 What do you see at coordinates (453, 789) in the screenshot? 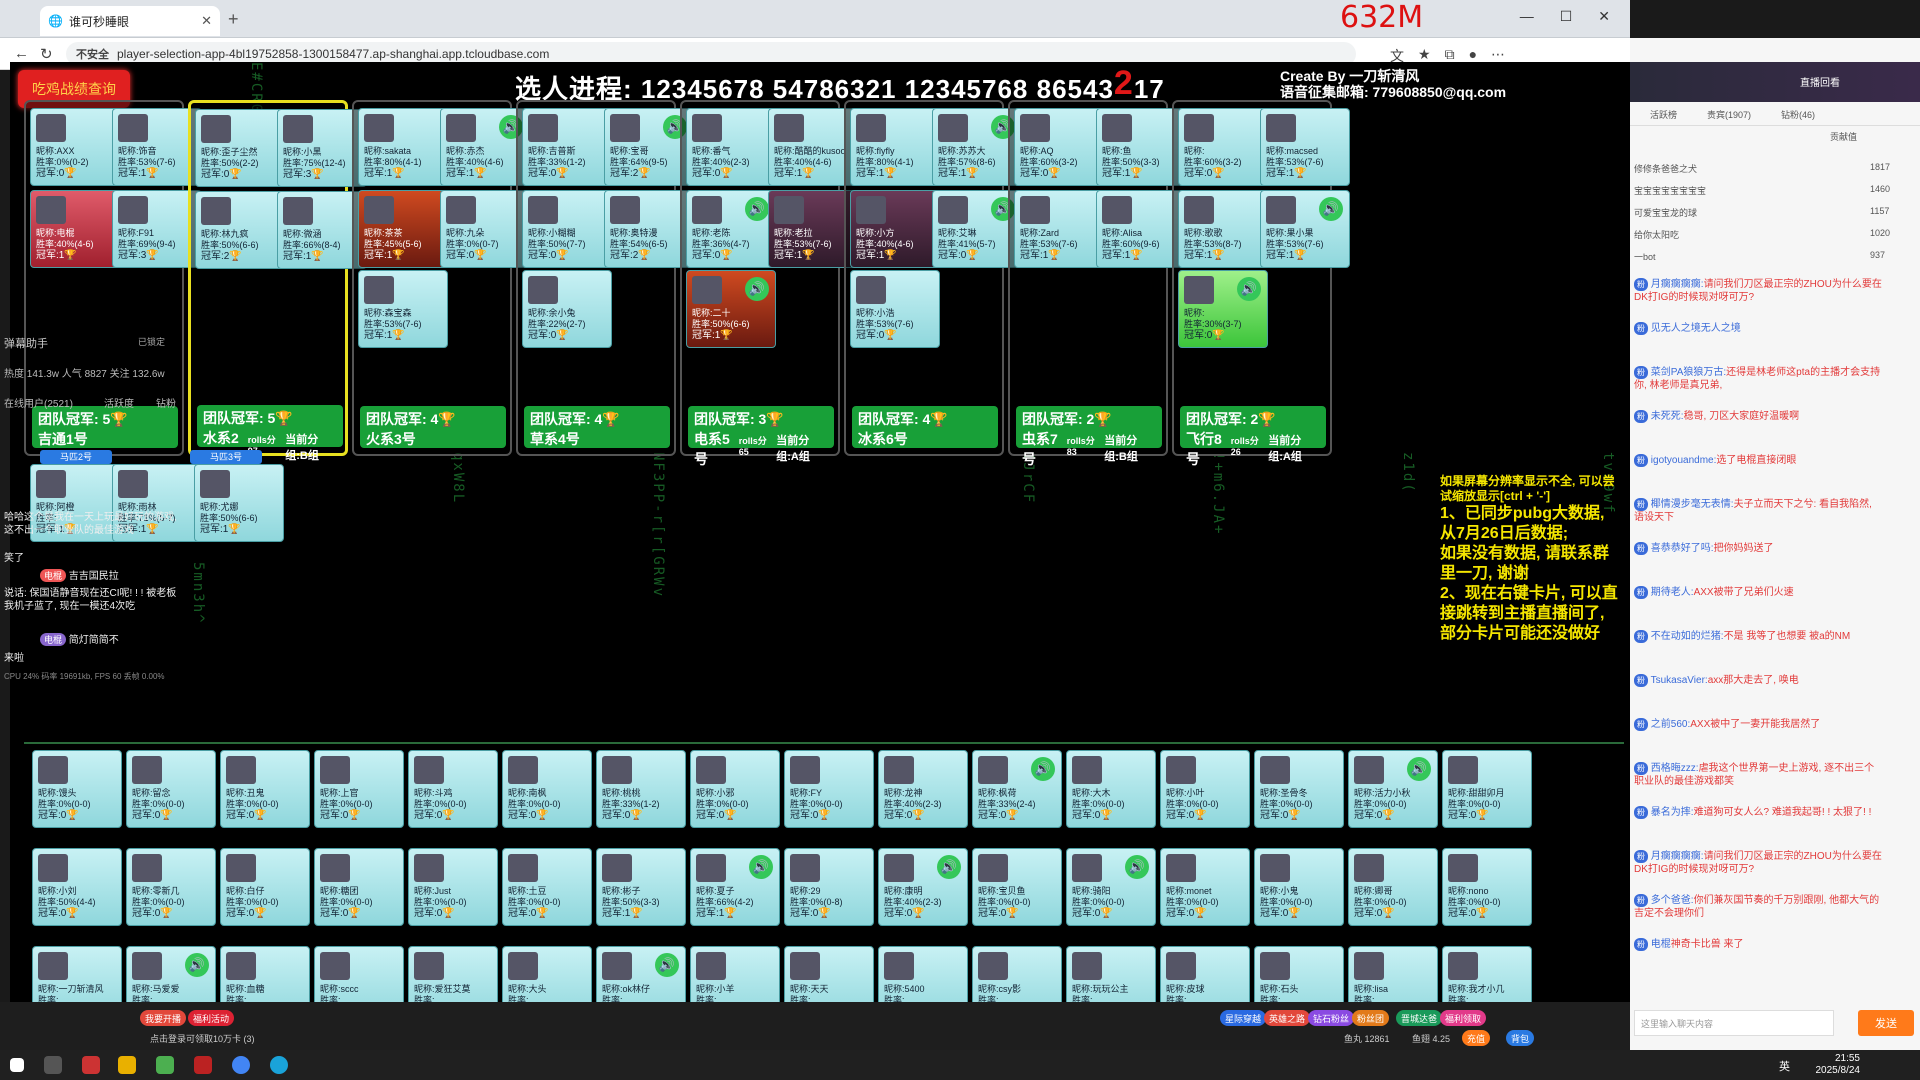
I see `player-card: 昵称:斗鸡 胜率:0%(0-0) 冠军:0🏆` at bounding box center [453, 789].